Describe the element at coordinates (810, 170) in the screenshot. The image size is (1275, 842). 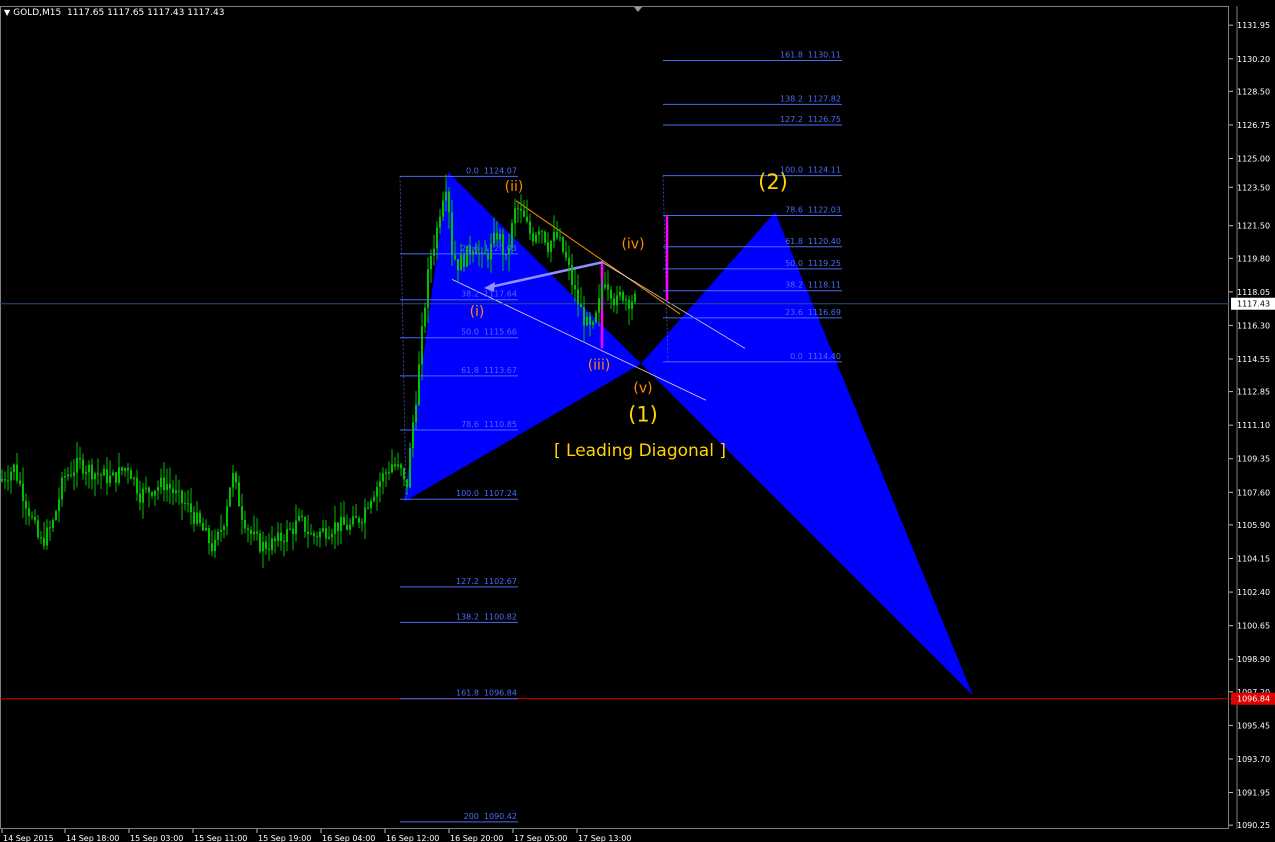
I see `fibo-right-level-label: 100.0 1124.11` at that location.